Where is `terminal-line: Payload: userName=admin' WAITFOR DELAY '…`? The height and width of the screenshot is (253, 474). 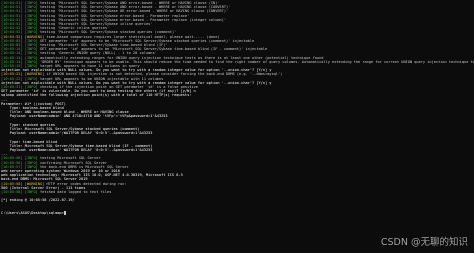 terminal-line: Payload: userName=admin' WAITFOR DELAY '… is located at coordinates (77, 150).